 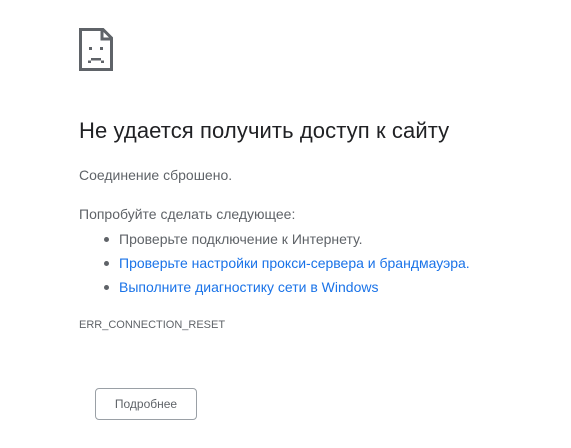 I want to click on suggestion-run-diagnostics: Выполните диагностику сети в Windows, so click(x=287, y=290).